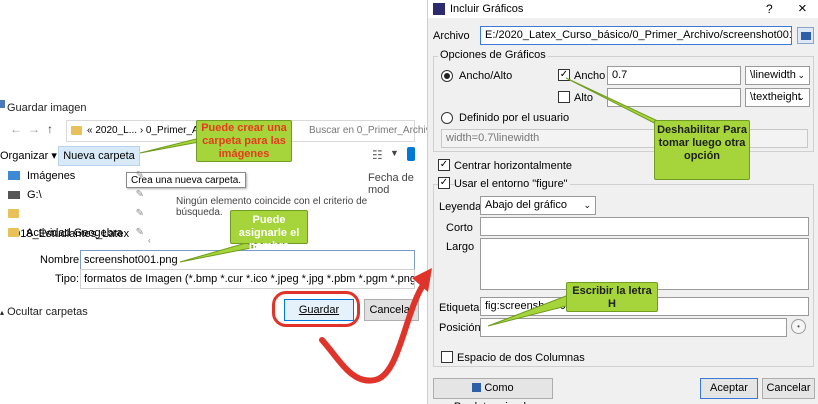  I want to click on callout-name: Puede asignarle el nombre, so click(269, 231).